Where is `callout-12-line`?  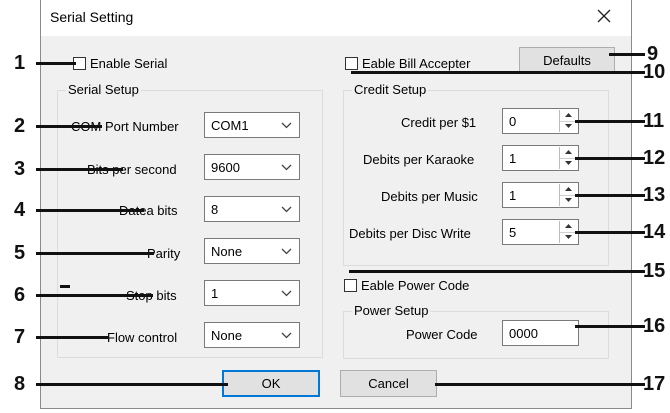
callout-12-line is located at coordinates (610, 158).